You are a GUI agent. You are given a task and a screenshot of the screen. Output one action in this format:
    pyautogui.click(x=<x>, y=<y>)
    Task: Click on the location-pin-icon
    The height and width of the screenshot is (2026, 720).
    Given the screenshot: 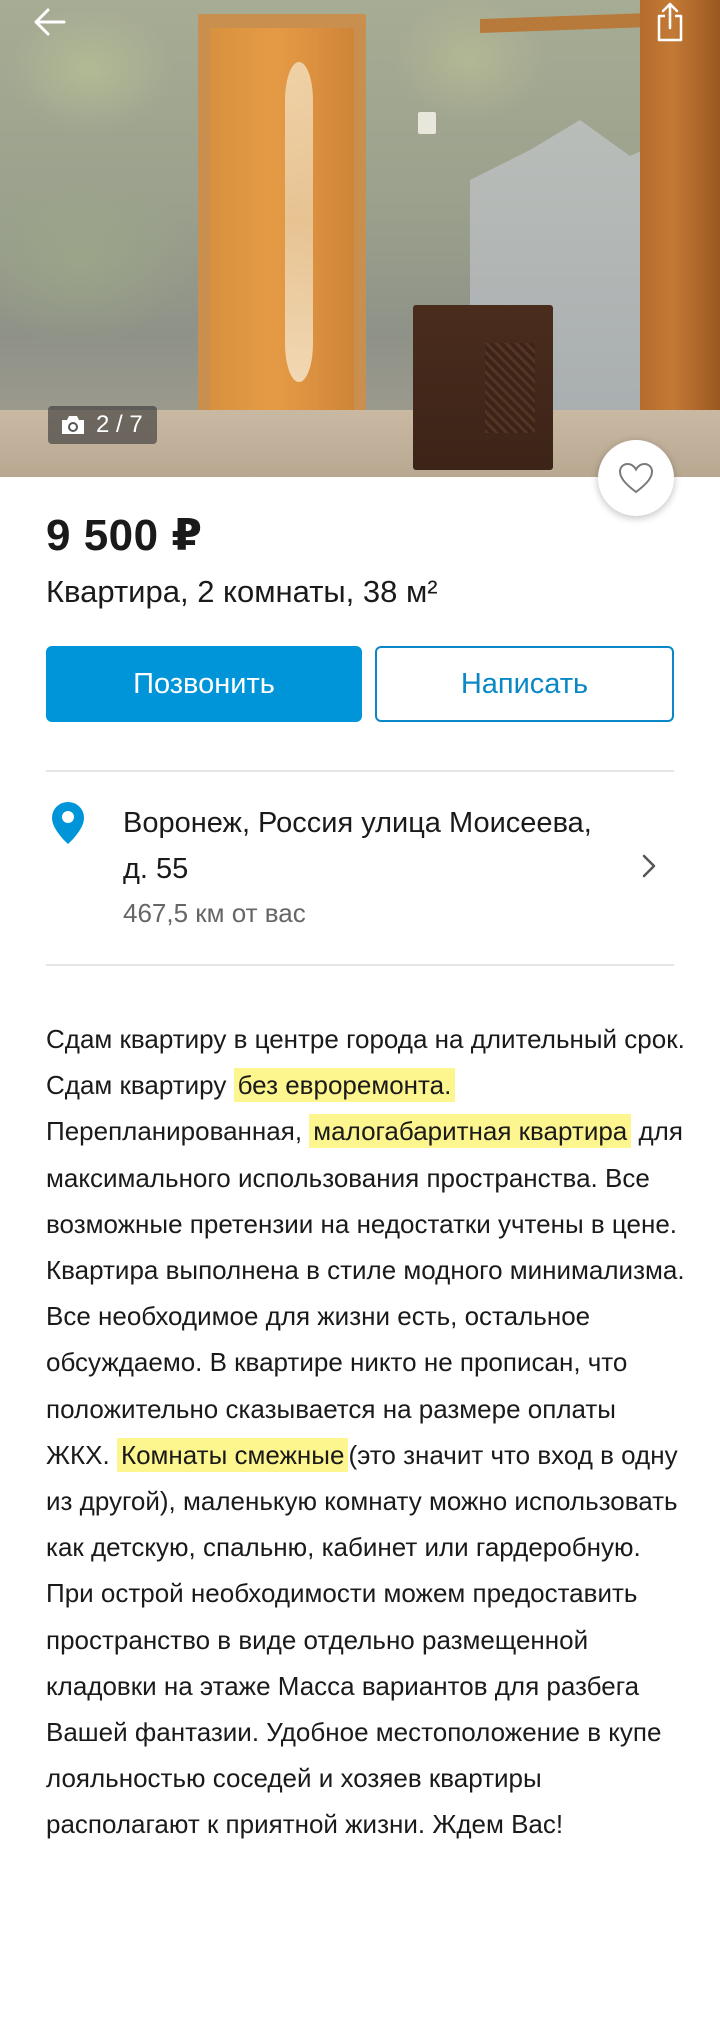 What is the action you would take?
    pyautogui.click(x=68, y=823)
    